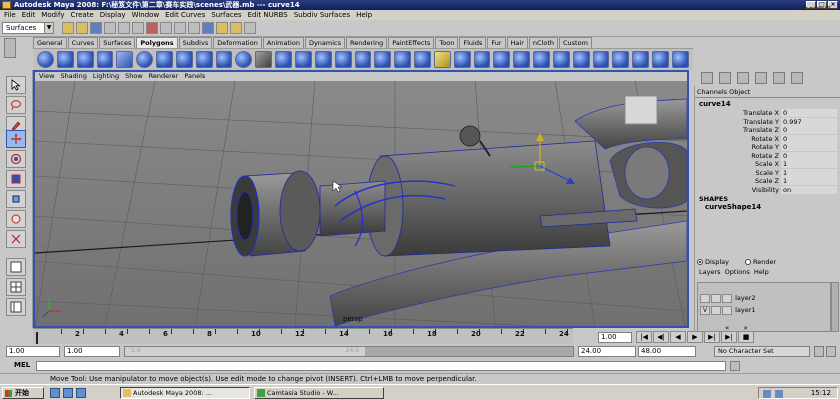  Describe the element at coordinates (323, 59) in the screenshot. I see `extract-icon` at that location.